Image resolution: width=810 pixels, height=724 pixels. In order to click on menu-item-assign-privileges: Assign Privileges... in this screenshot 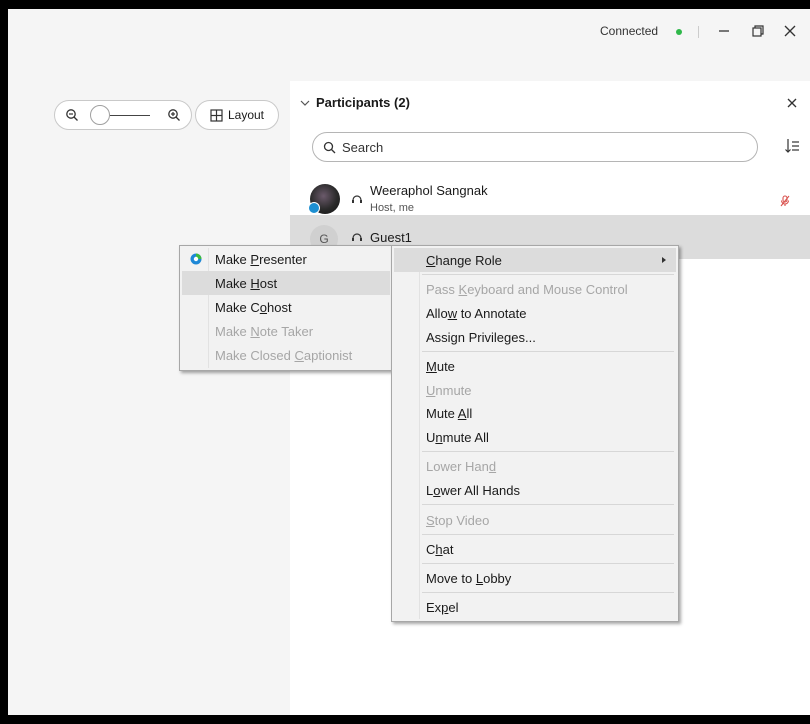, I will do `click(535, 337)`.